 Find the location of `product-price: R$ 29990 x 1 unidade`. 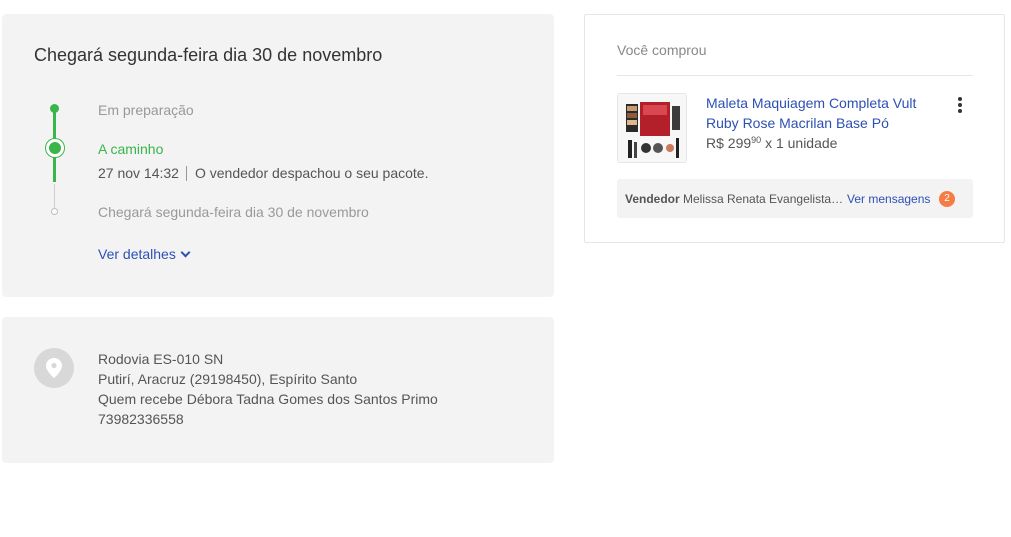

product-price: R$ 29990 x 1 unidade is located at coordinates (771, 143).